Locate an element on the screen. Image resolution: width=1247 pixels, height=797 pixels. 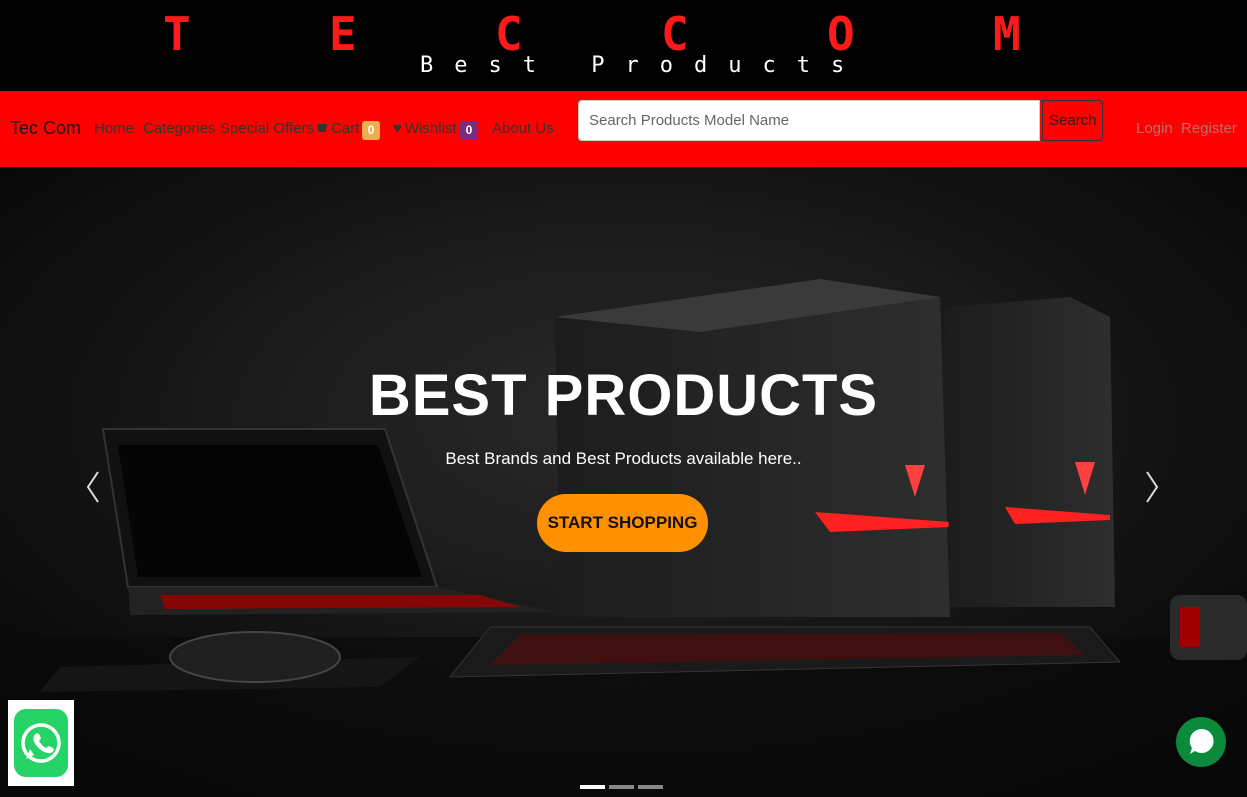
nav-wishlist: ♥ Wishlist is located at coordinates (425, 128).